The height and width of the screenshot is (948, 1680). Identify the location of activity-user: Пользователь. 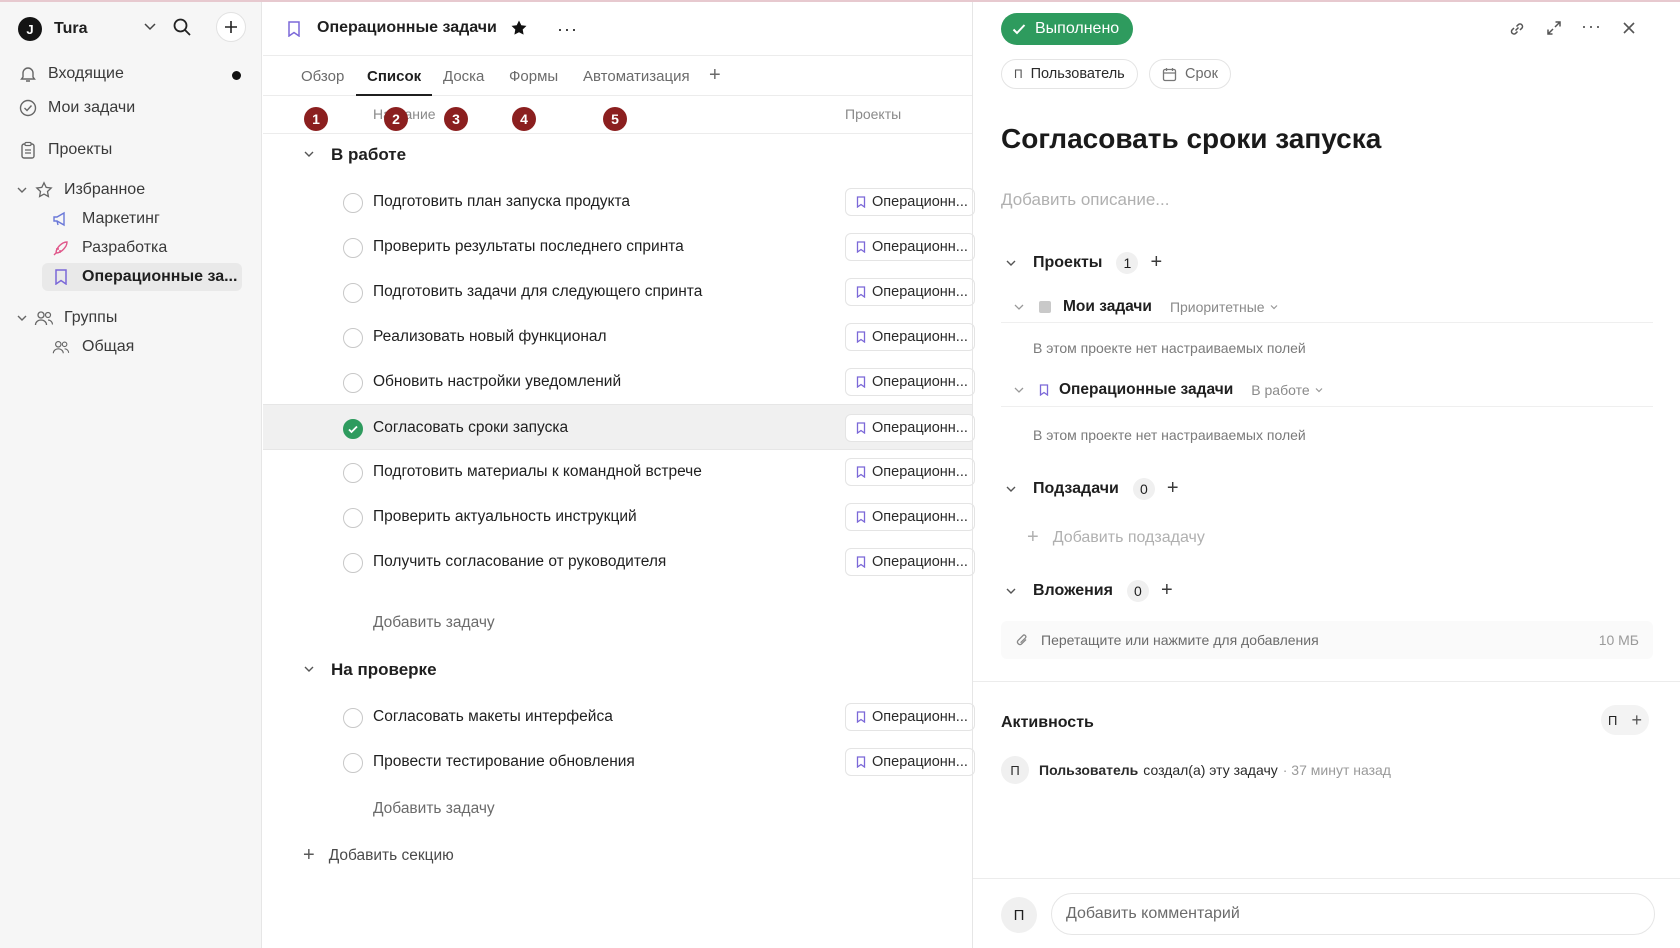
(1088, 770).